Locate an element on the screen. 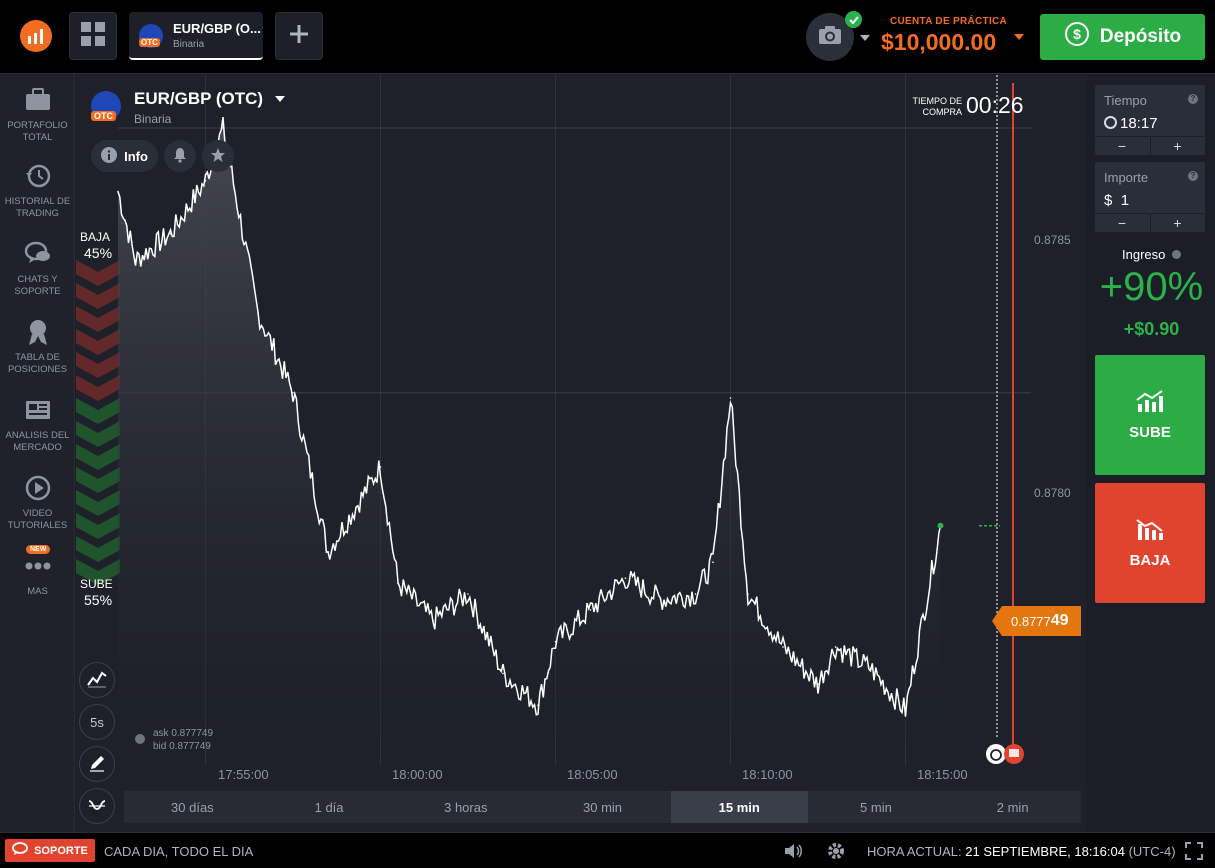 The height and width of the screenshot is (868, 1215). indicators-button is located at coordinates (97, 806).